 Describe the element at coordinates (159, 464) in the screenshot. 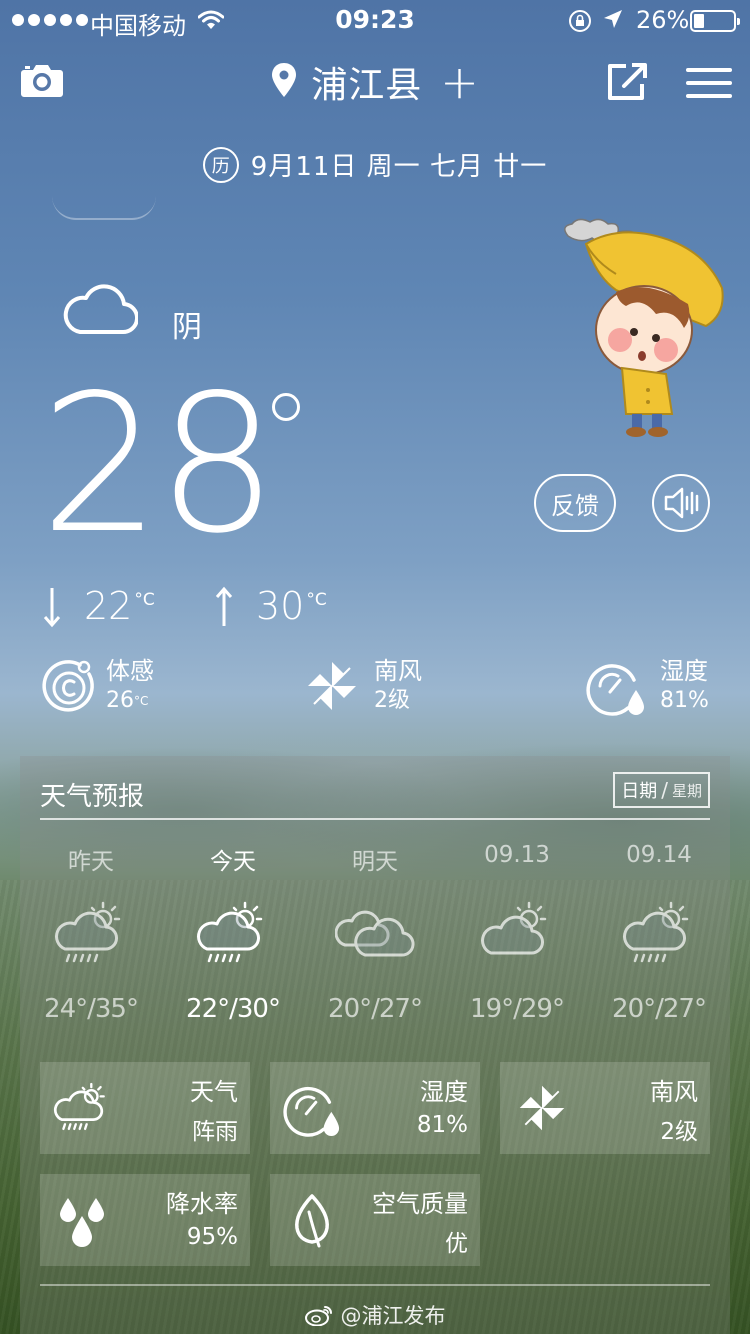

I see `current-temperature: 28` at that location.